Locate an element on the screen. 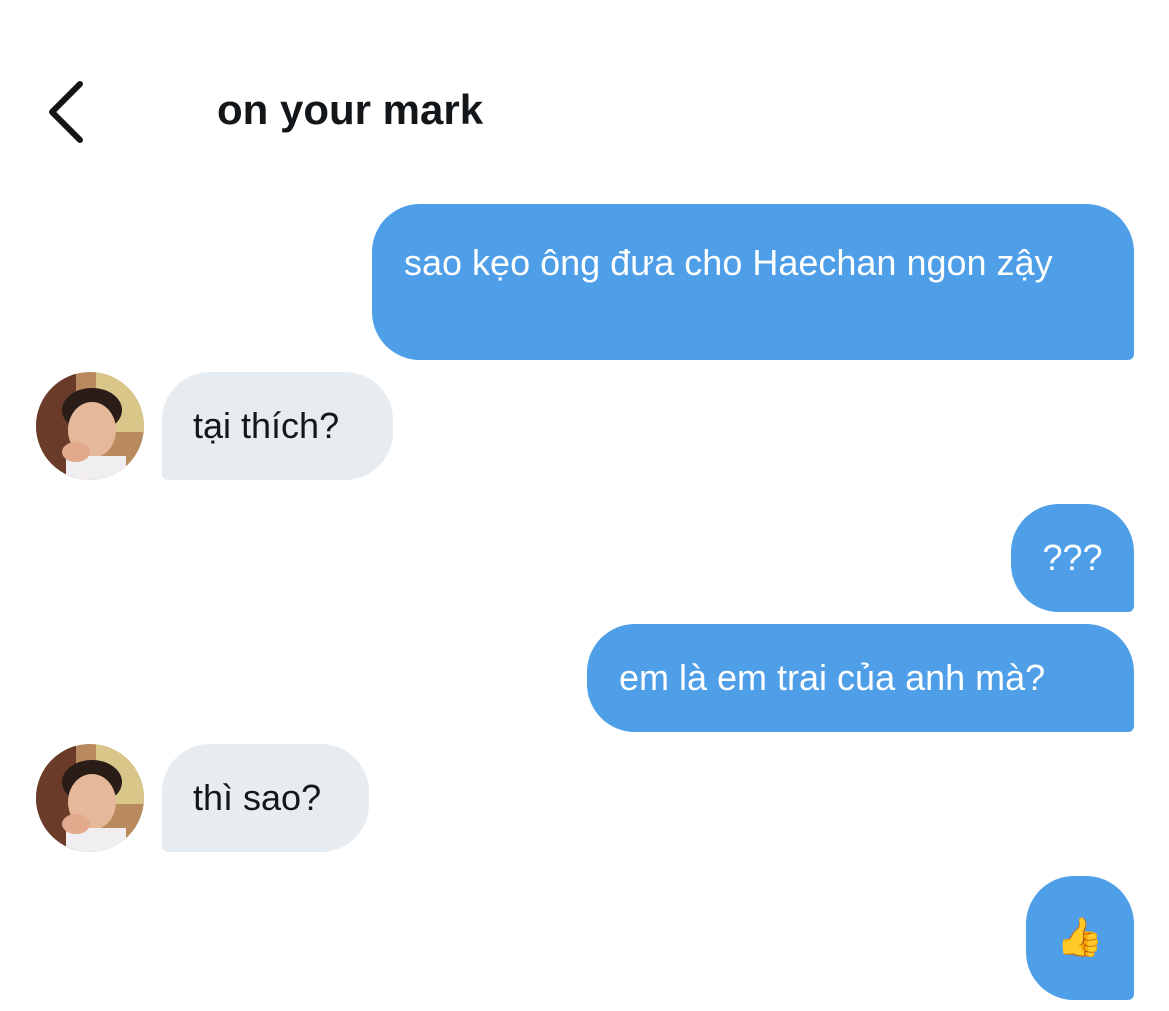 This screenshot has width=1169, height=1011. message-text: ??? is located at coordinates (1072, 557).